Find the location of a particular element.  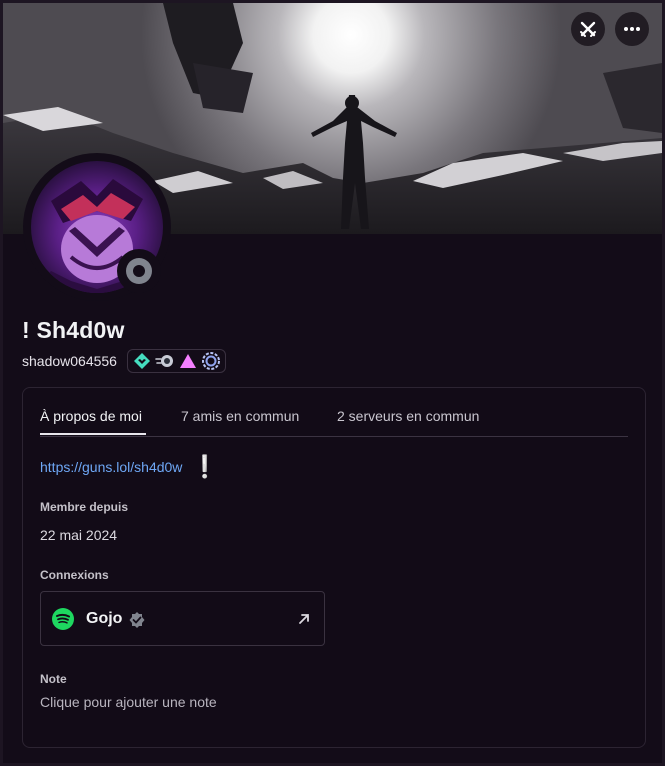

more-dots-icon is located at coordinates (632, 29).